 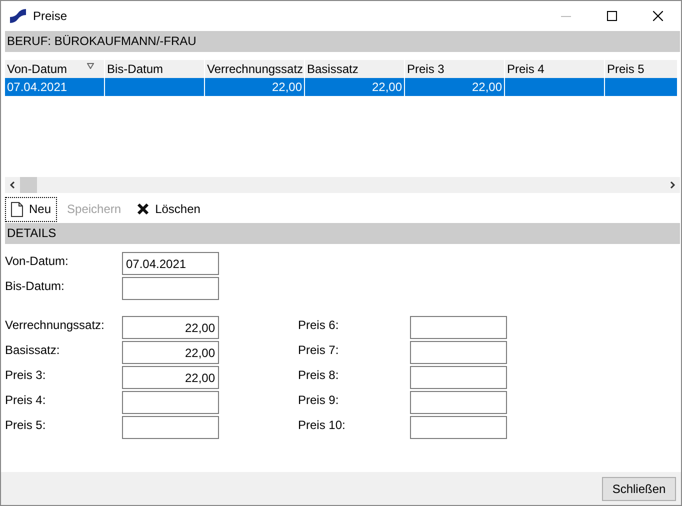 What do you see at coordinates (319, 349) in the screenshot?
I see `field-label: Preis 7:` at bounding box center [319, 349].